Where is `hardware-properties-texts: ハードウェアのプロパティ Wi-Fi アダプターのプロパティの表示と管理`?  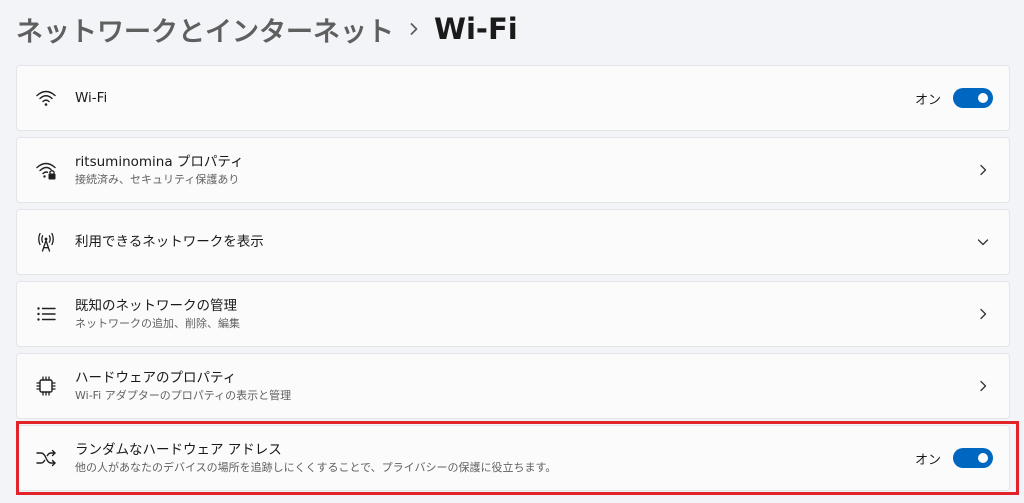 hardware-properties-texts: ハードウェアのプロパティ Wi-Fi アダプターのプロパティの表示と管理 is located at coordinates (183, 386).